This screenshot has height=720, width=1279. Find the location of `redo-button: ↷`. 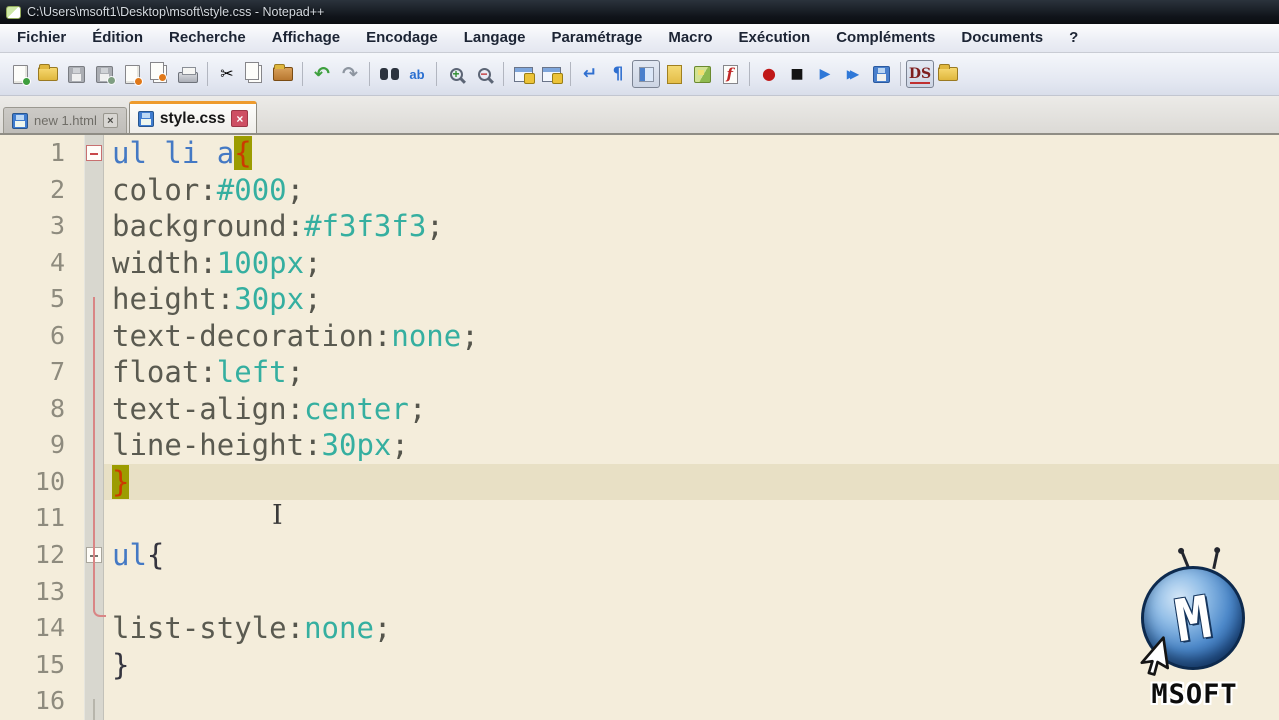

redo-button: ↷ is located at coordinates (350, 74).